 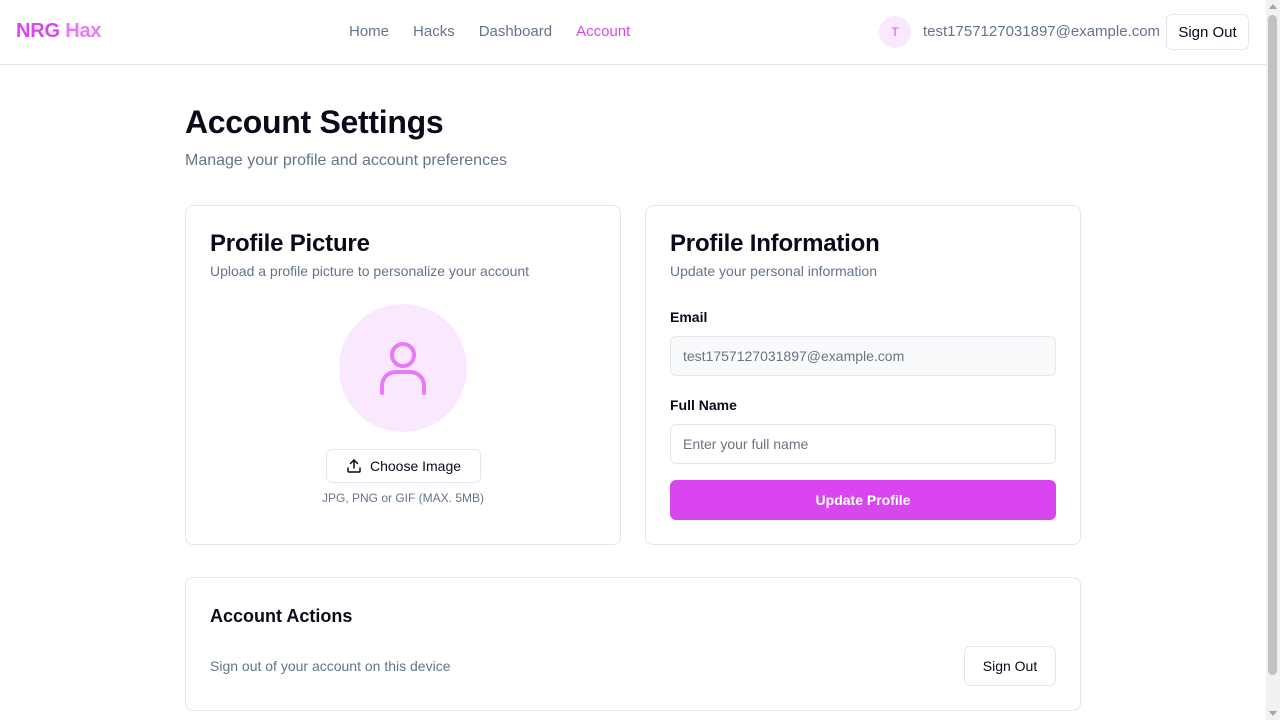 I want to click on profile-information-description: Update your personal information, so click(x=774, y=271).